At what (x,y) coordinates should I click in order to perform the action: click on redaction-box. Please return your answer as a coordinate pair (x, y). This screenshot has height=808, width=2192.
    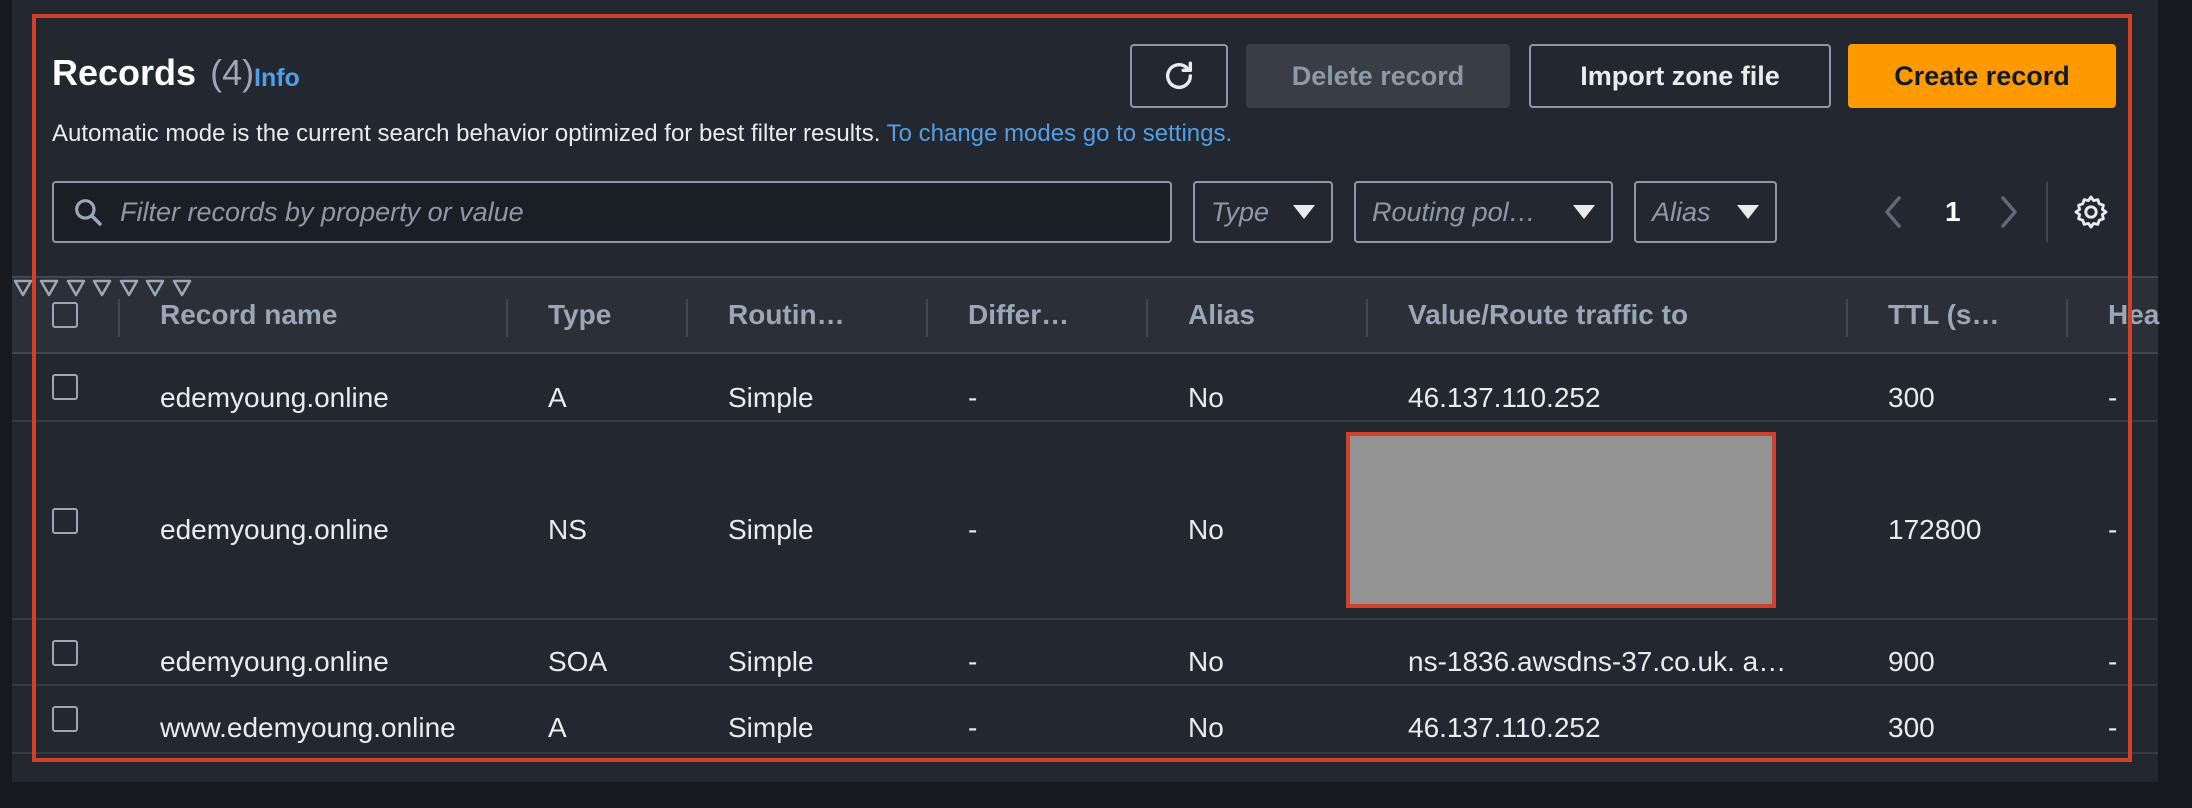
    Looking at the image, I should click on (1561, 520).